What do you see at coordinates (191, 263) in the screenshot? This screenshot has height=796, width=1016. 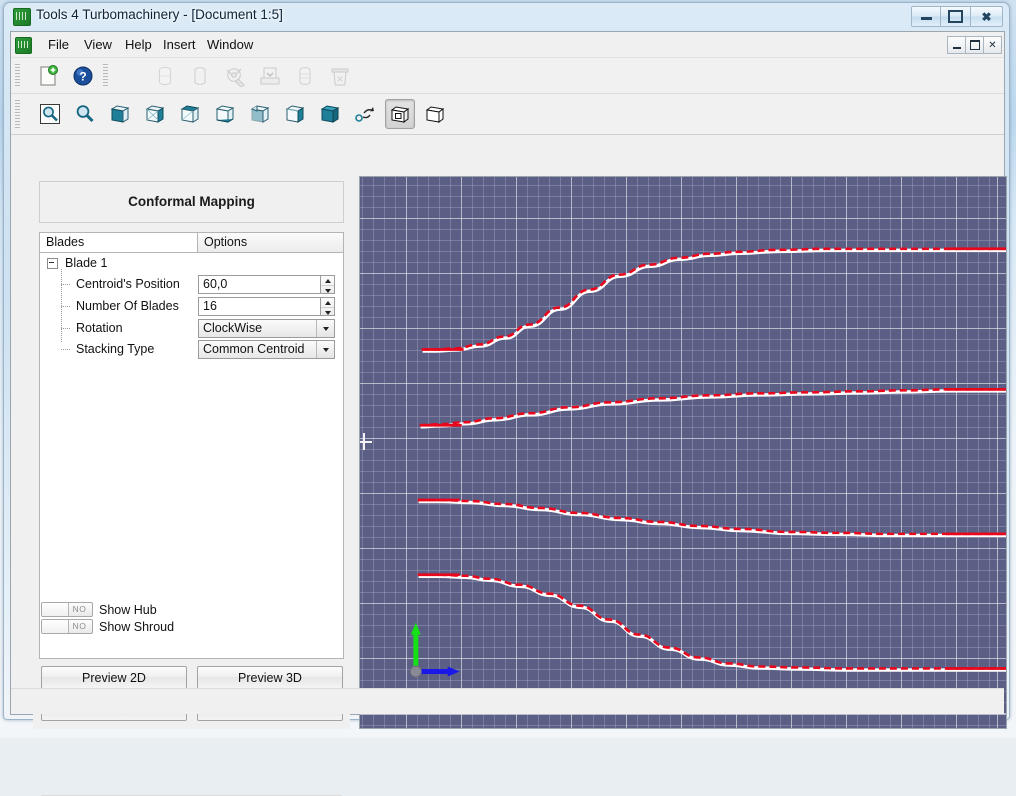 I see `tree-root-row: Blade 1` at bounding box center [191, 263].